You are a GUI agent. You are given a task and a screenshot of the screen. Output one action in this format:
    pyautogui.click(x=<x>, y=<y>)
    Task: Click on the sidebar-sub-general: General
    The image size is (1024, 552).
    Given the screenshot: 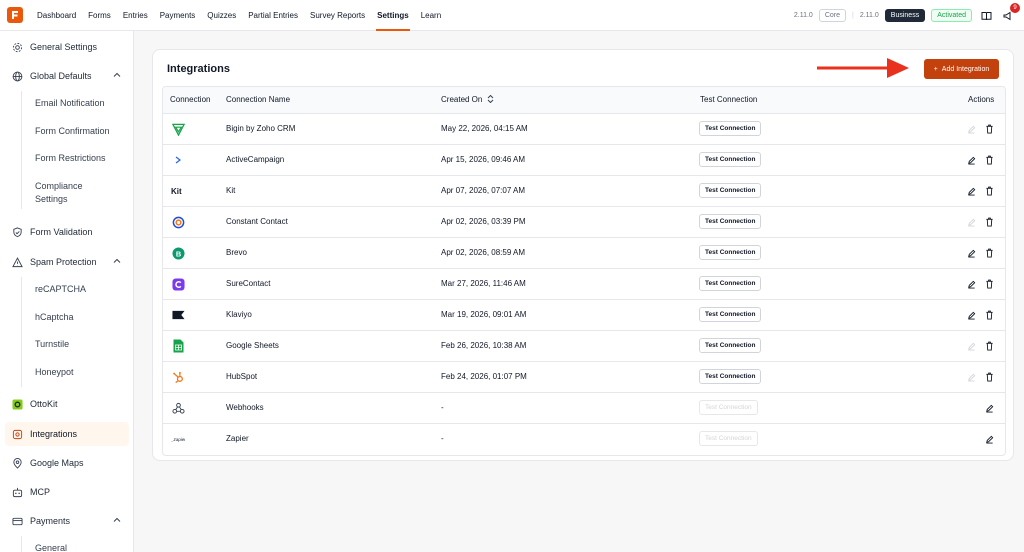 What is the action you would take?
    pyautogui.click(x=51, y=547)
    